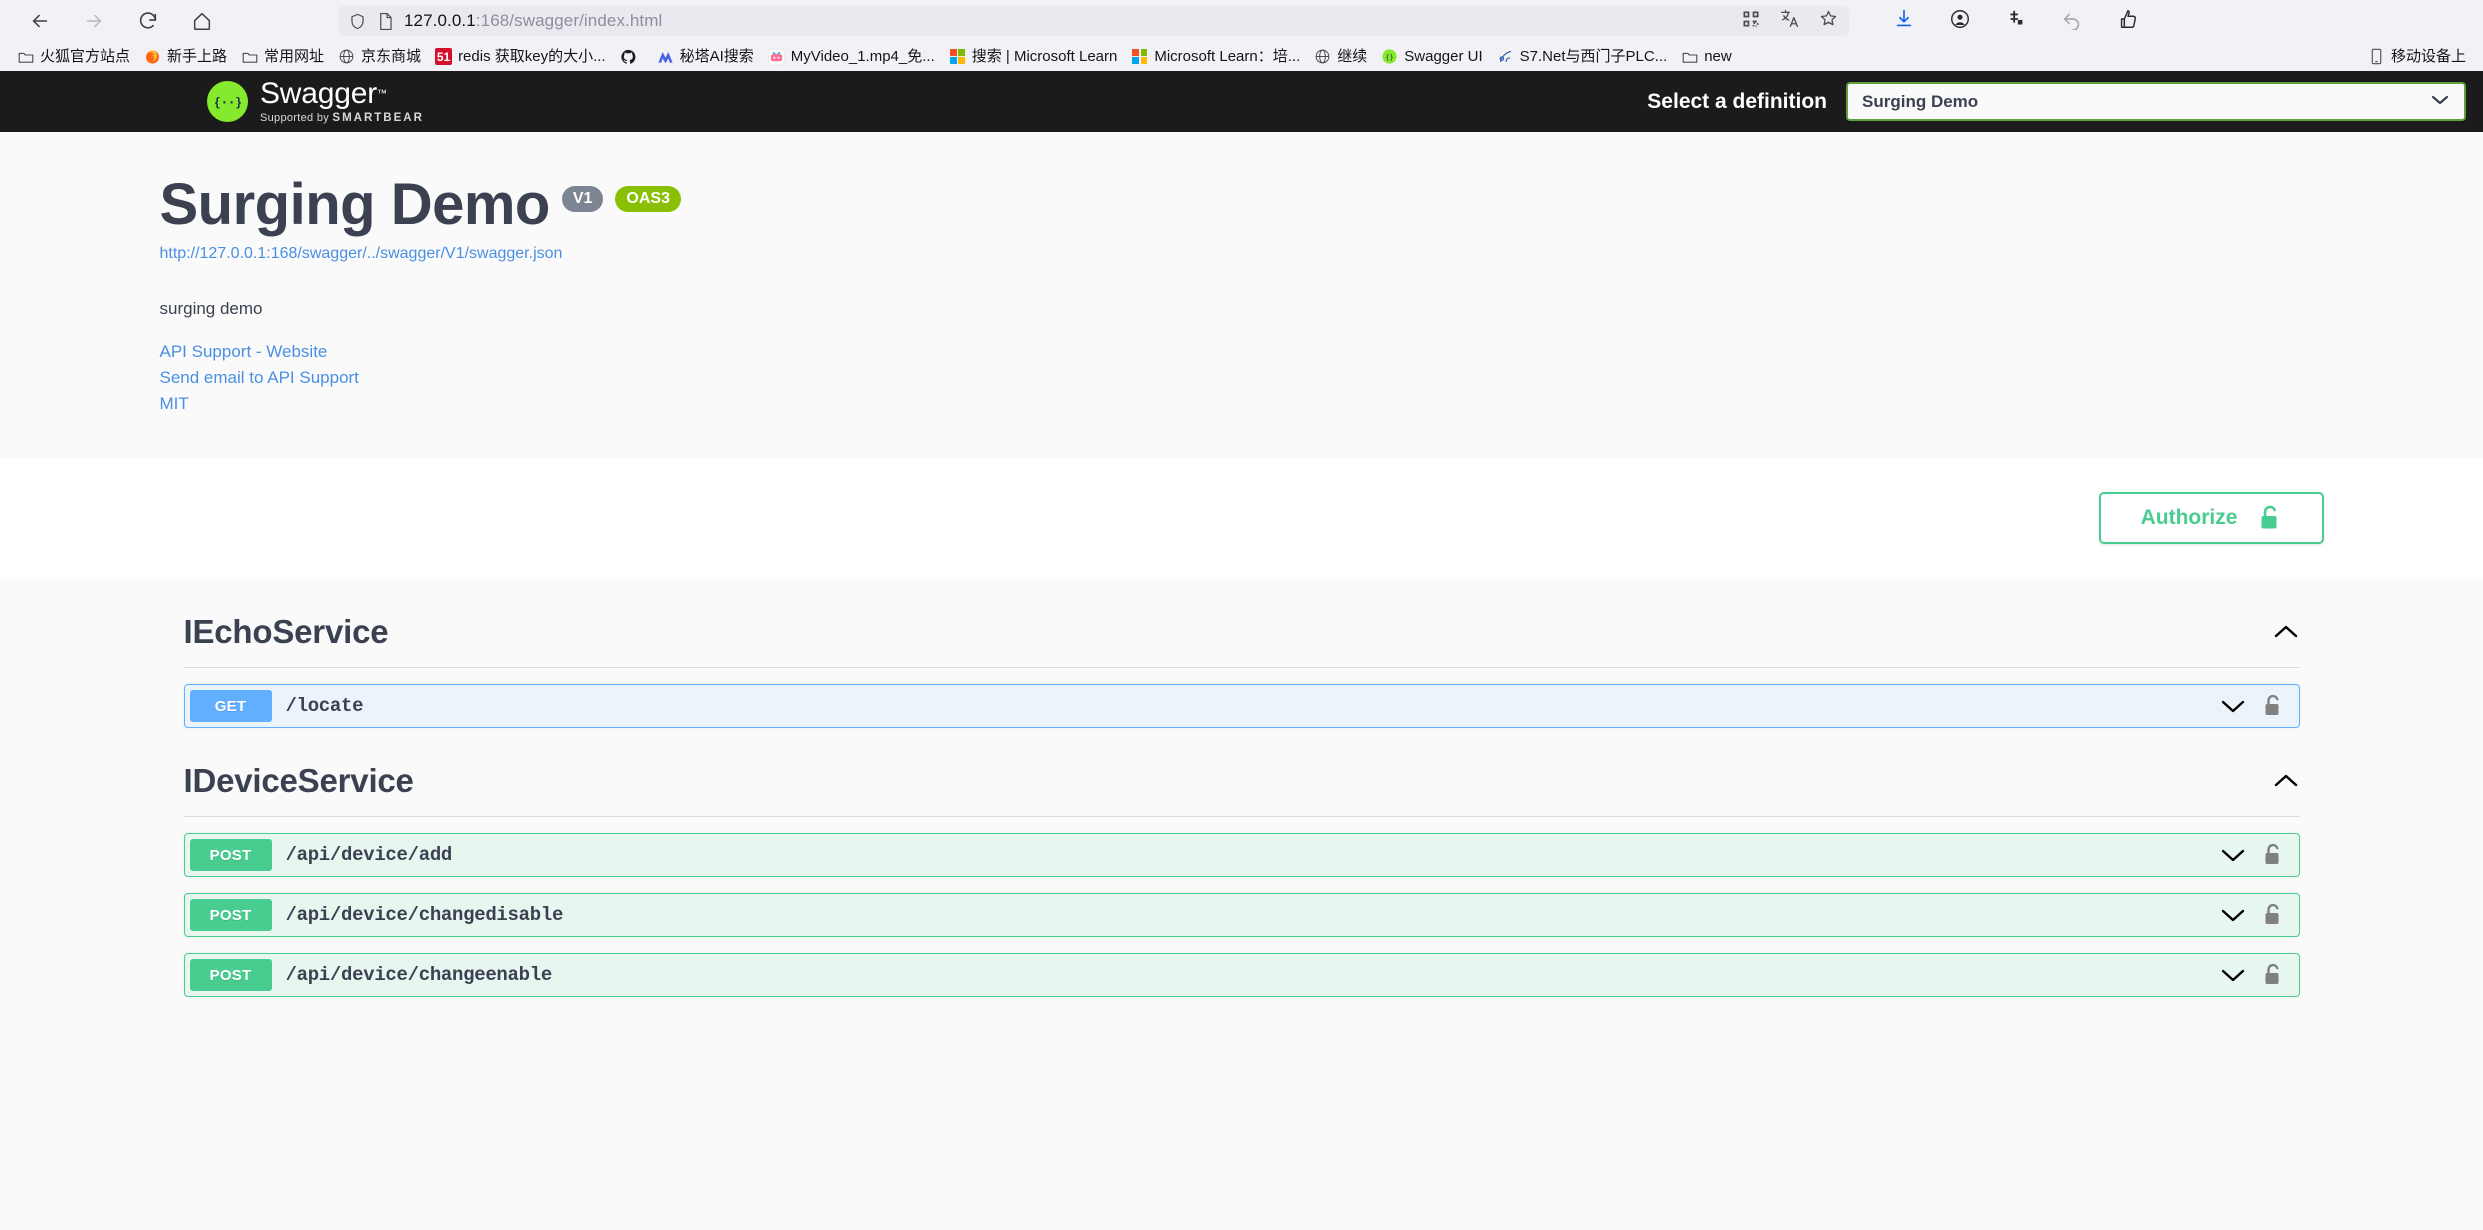 The width and height of the screenshot is (2483, 1230). I want to click on oas-badge: OAS3, so click(648, 199).